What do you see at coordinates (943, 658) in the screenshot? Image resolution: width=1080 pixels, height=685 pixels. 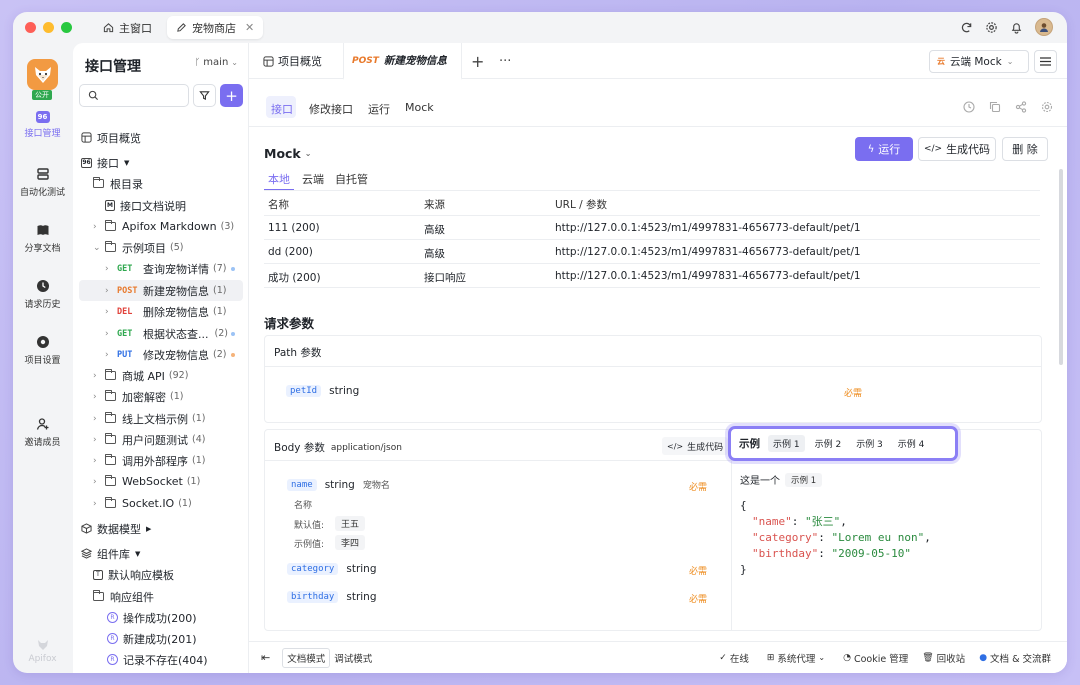 I see `recycle-bin: 🗑 回收站` at bounding box center [943, 658].